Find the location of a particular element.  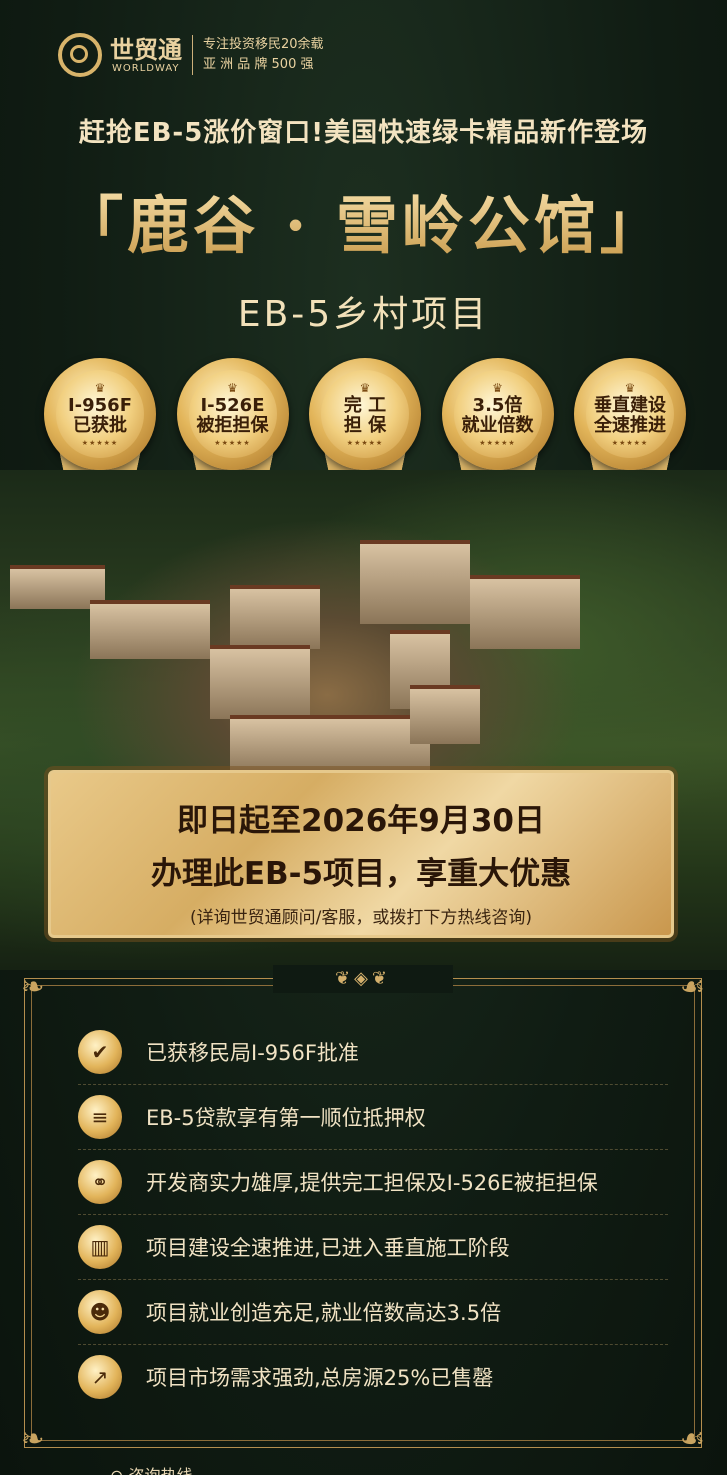

logo-divider is located at coordinates (192, 55).